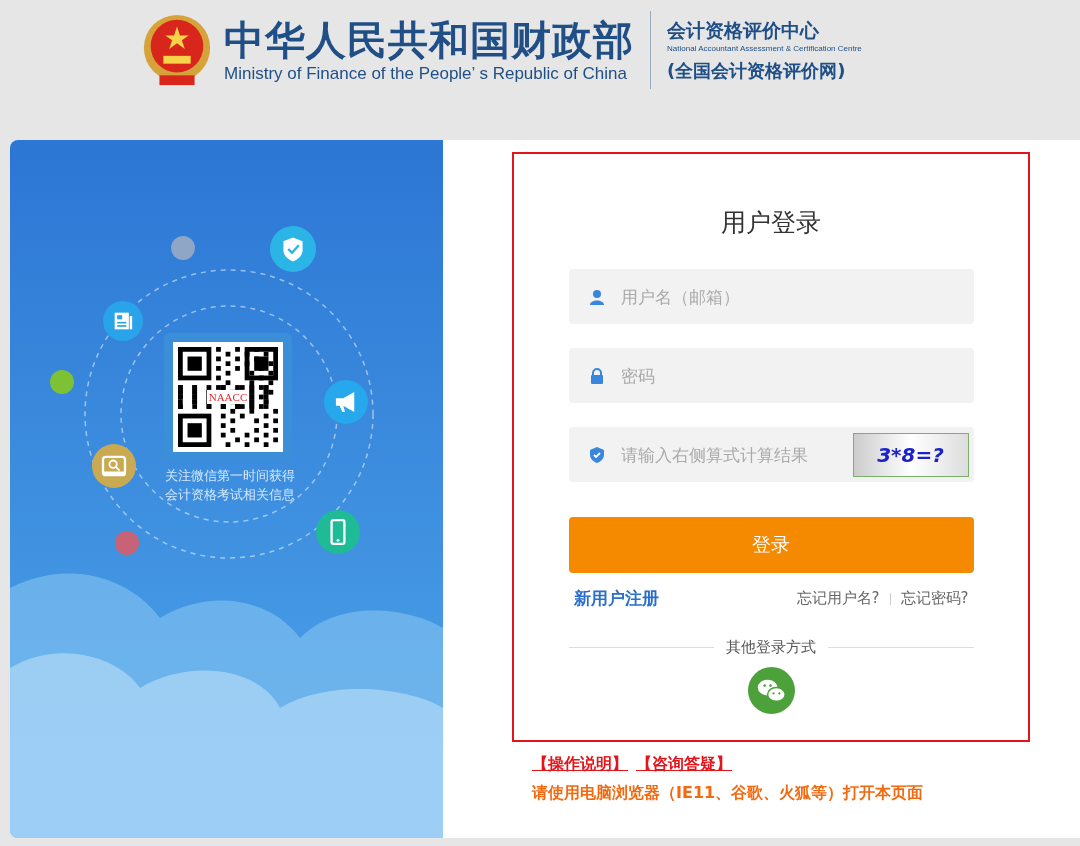  What do you see at coordinates (771, 647) in the screenshot?
I see `other-login-label: 其他登录方式` at bounding box center [771, 647].